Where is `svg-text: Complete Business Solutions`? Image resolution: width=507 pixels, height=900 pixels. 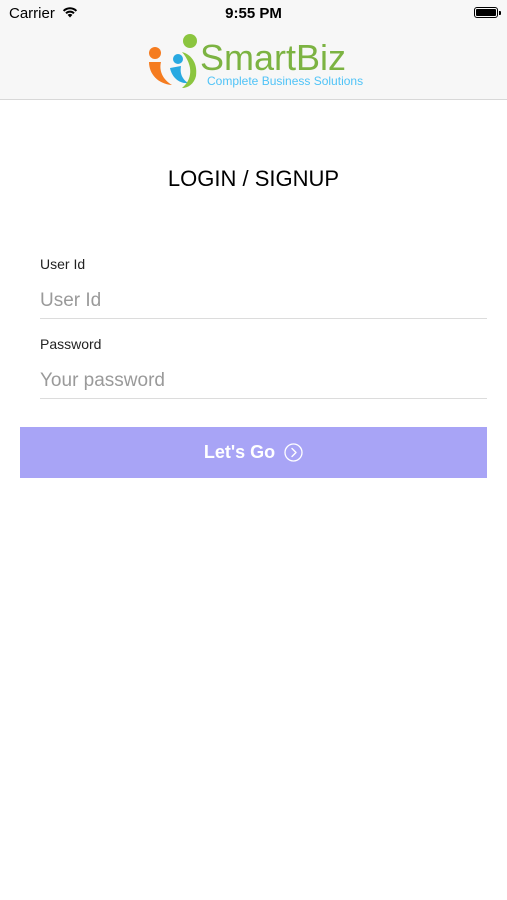 svg-text: Complete Business Solutions is located at coordinates (285, 81).